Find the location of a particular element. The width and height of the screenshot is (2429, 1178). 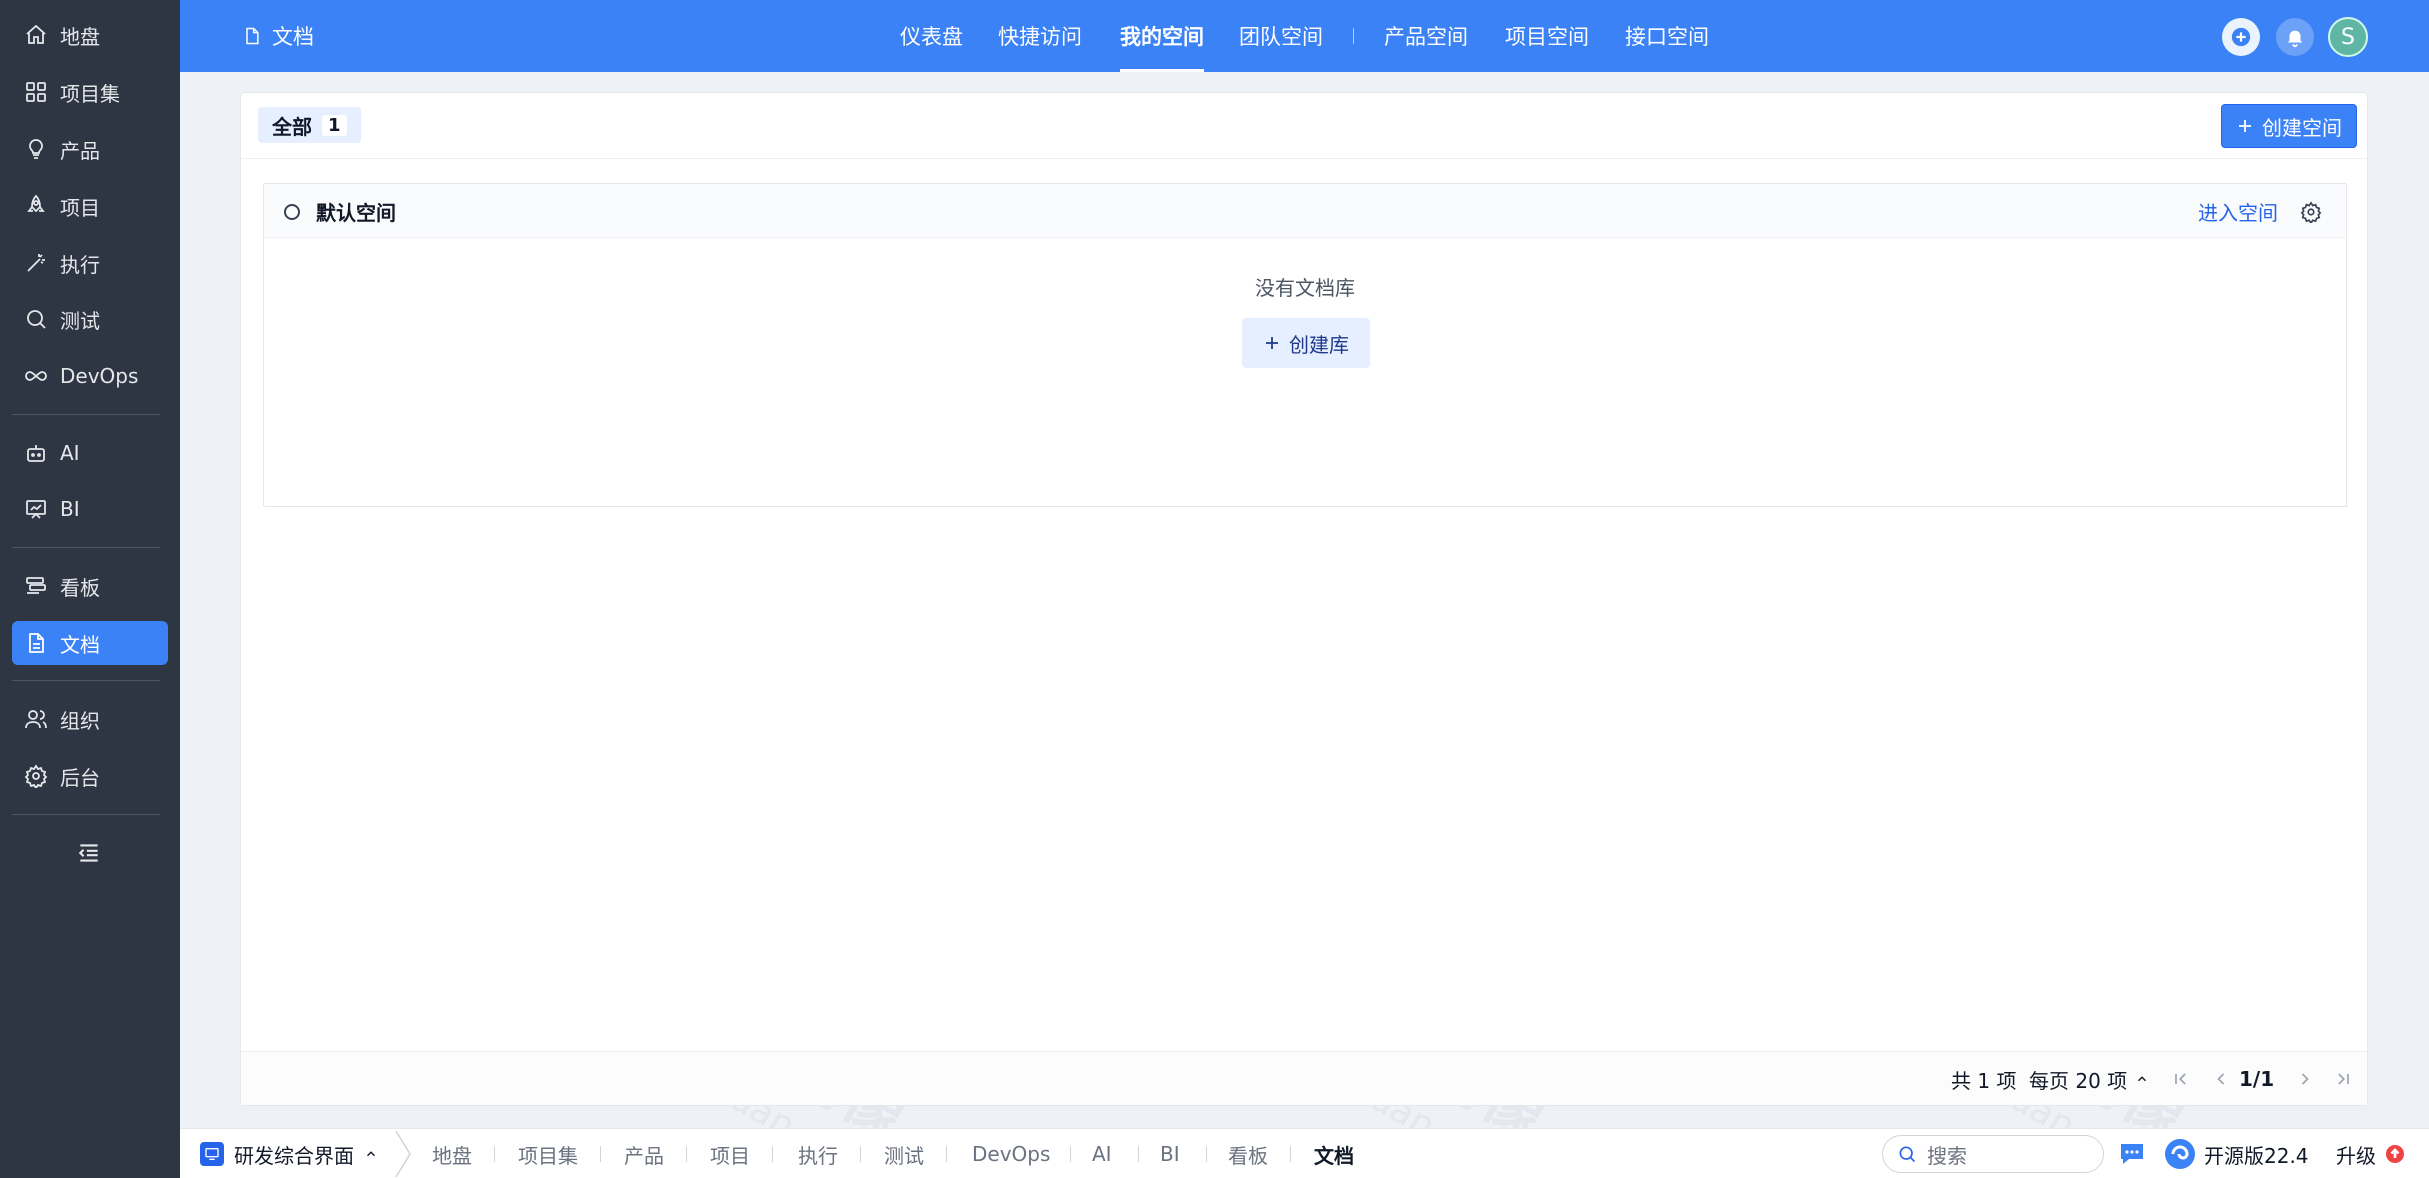

pager-per-page-select: 每页 20 项 is located at coordinates (2089, 1079).